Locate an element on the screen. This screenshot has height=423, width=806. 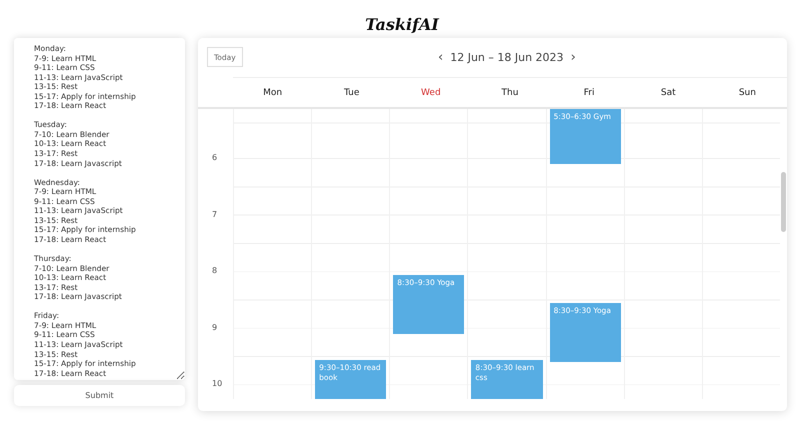
app-title: TaskifAI is located at coordinates (402, 25).